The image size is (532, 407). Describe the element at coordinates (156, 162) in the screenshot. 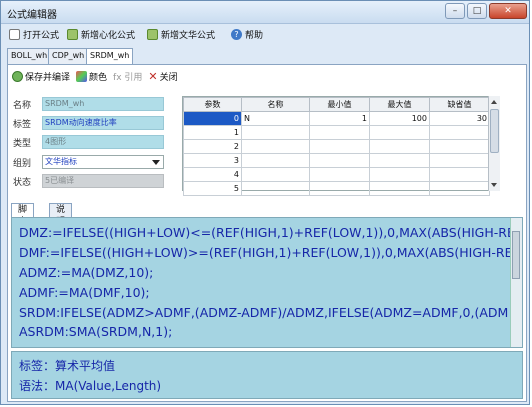

I see `dropdown-arrow-icon` at that location.